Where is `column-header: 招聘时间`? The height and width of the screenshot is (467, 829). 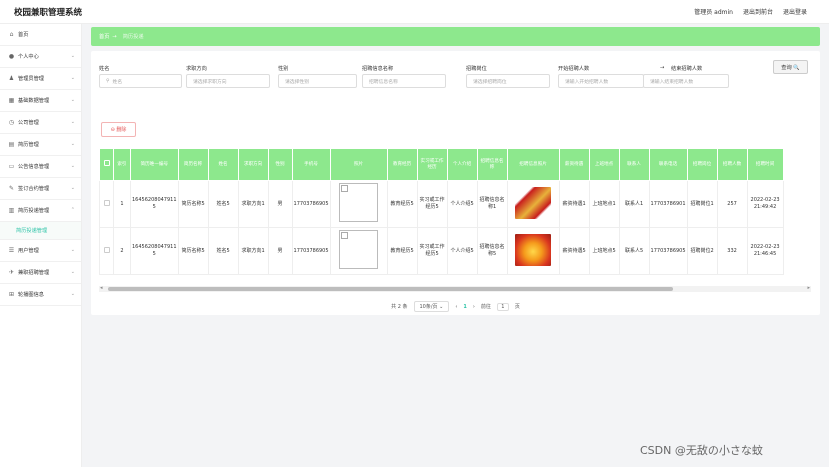 column-header: 招聘时间 is located at coordinates (765, 164).